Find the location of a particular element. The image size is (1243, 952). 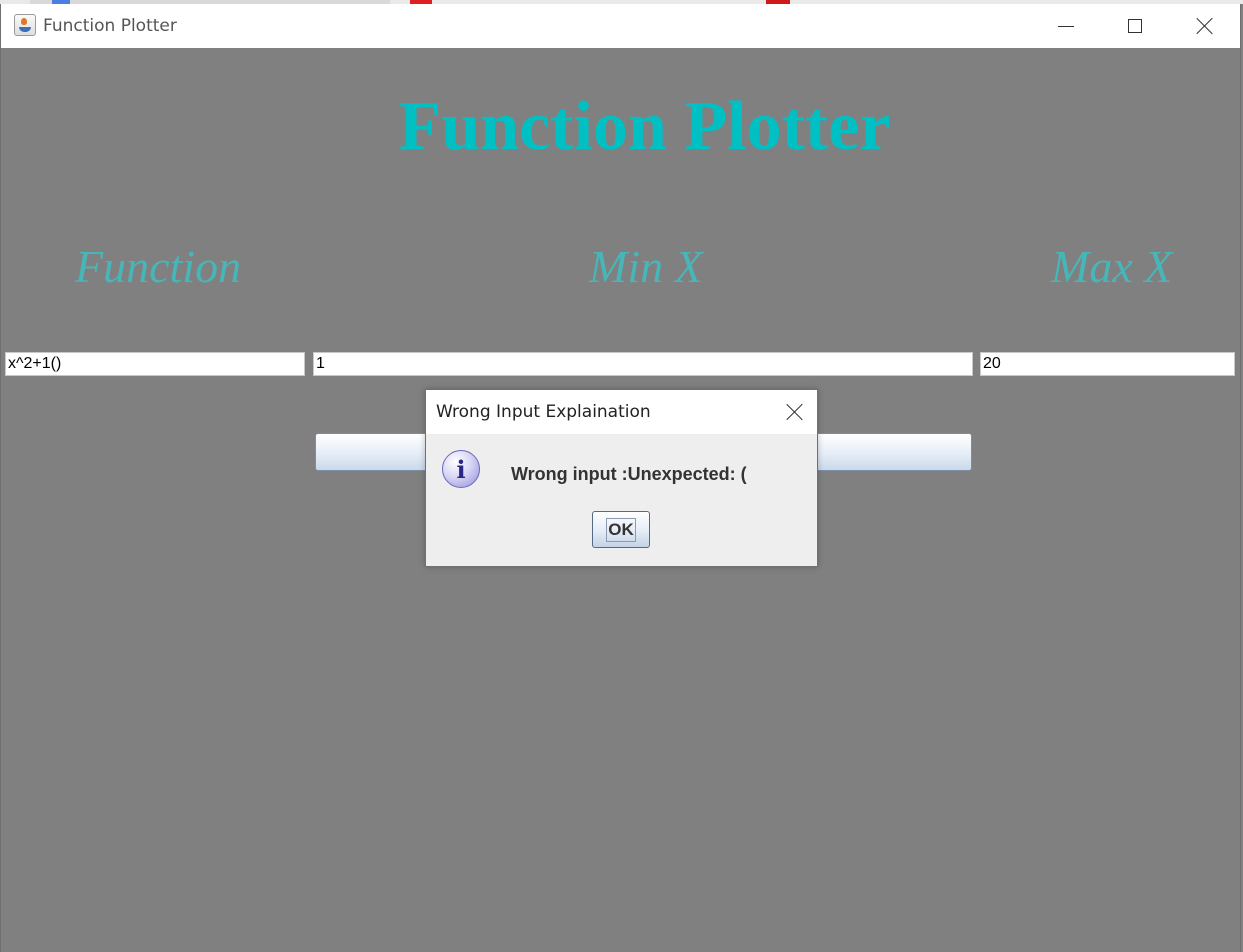

close-button is located at coordinates (1205, 26).